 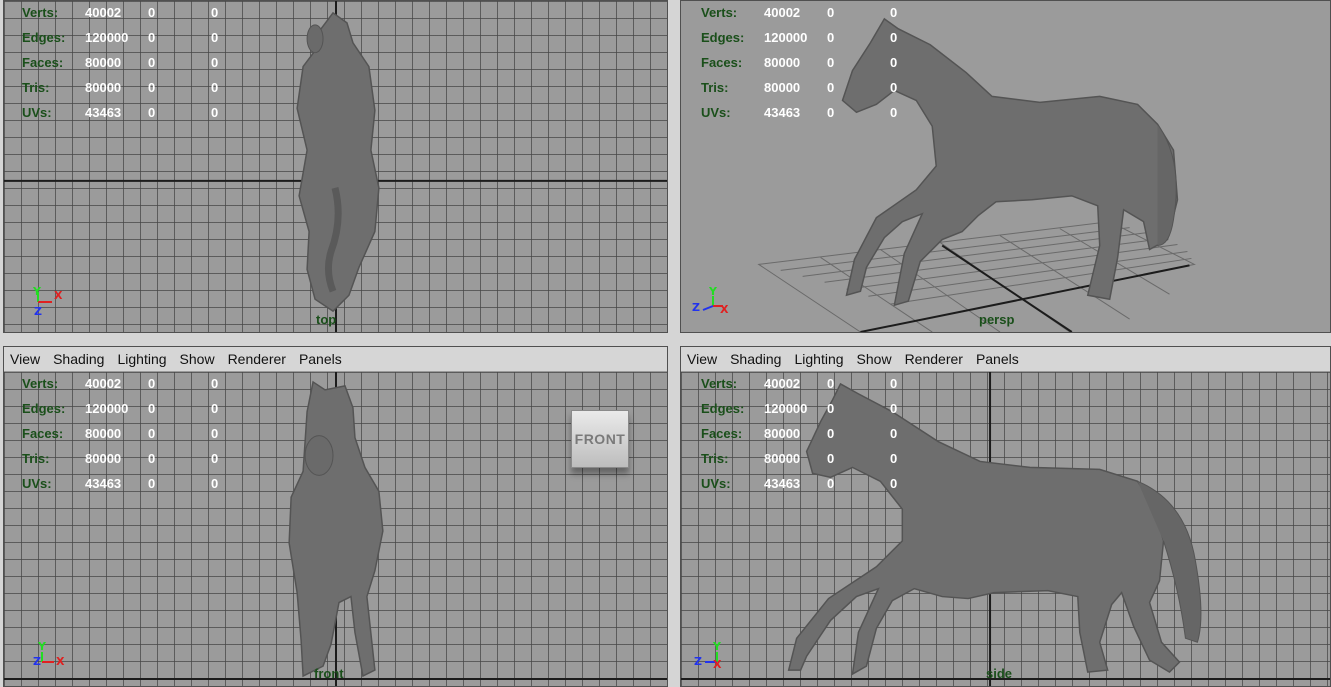 I want to click on camera-label-top: top, so click(x=326, y=319).